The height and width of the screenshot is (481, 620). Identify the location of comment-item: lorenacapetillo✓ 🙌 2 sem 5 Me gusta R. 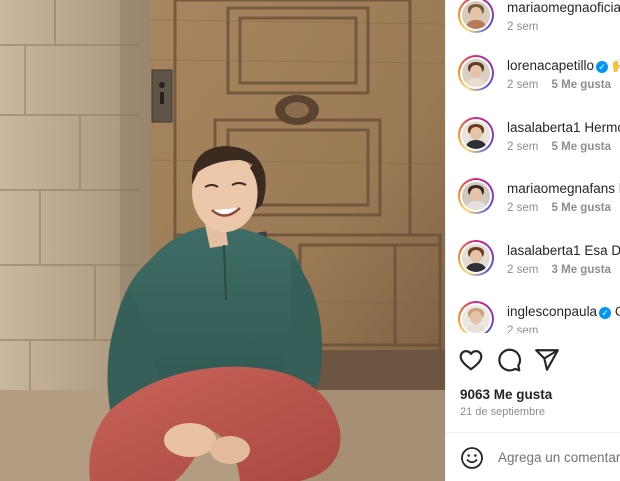
(539, 80).